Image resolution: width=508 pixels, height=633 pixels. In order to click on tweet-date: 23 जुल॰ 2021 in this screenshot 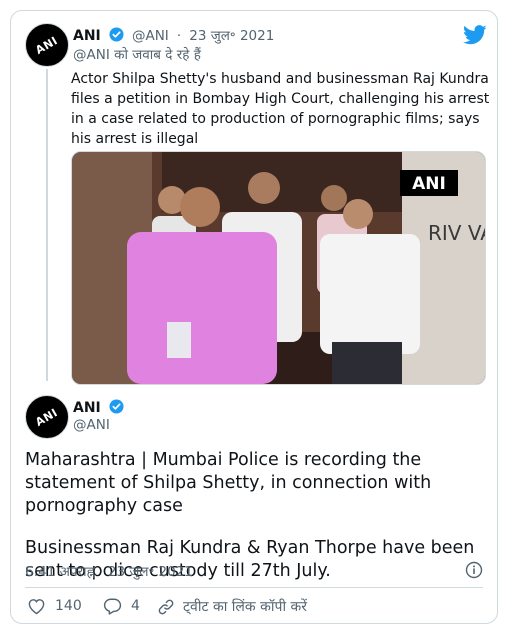, I will do `click(231, 36)`.